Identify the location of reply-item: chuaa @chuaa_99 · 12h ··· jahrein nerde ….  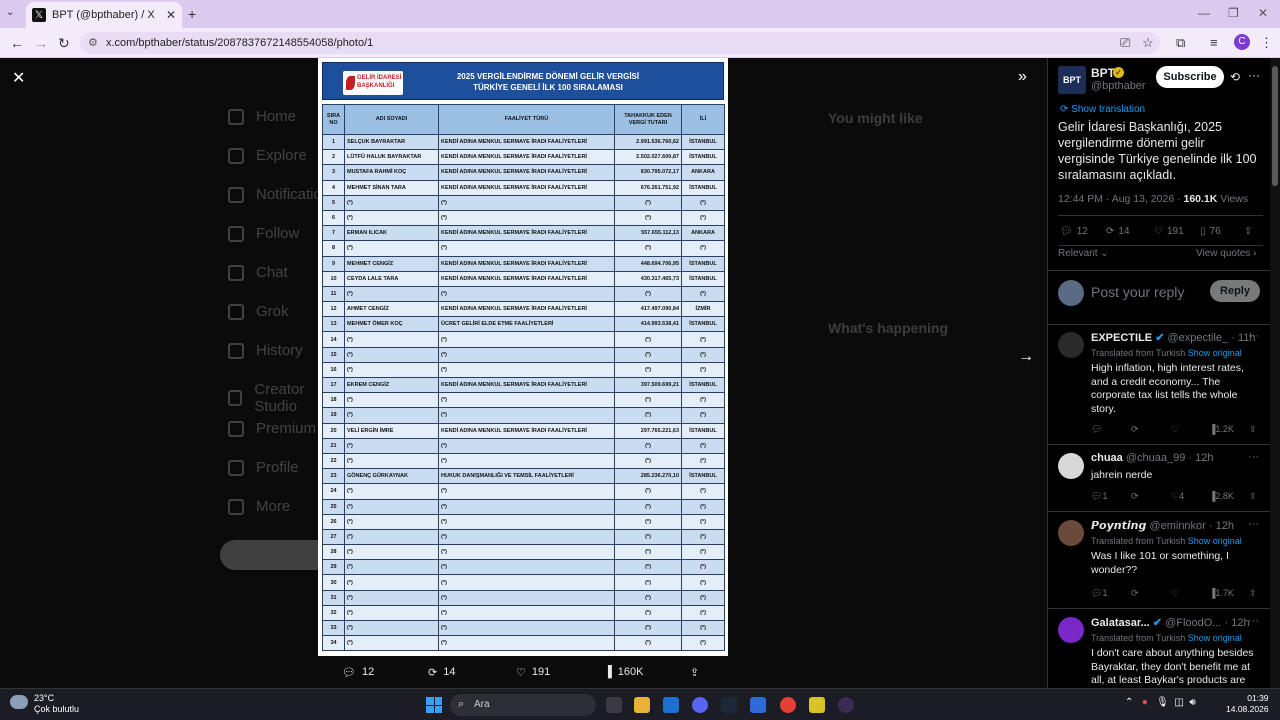
(1159, 478).